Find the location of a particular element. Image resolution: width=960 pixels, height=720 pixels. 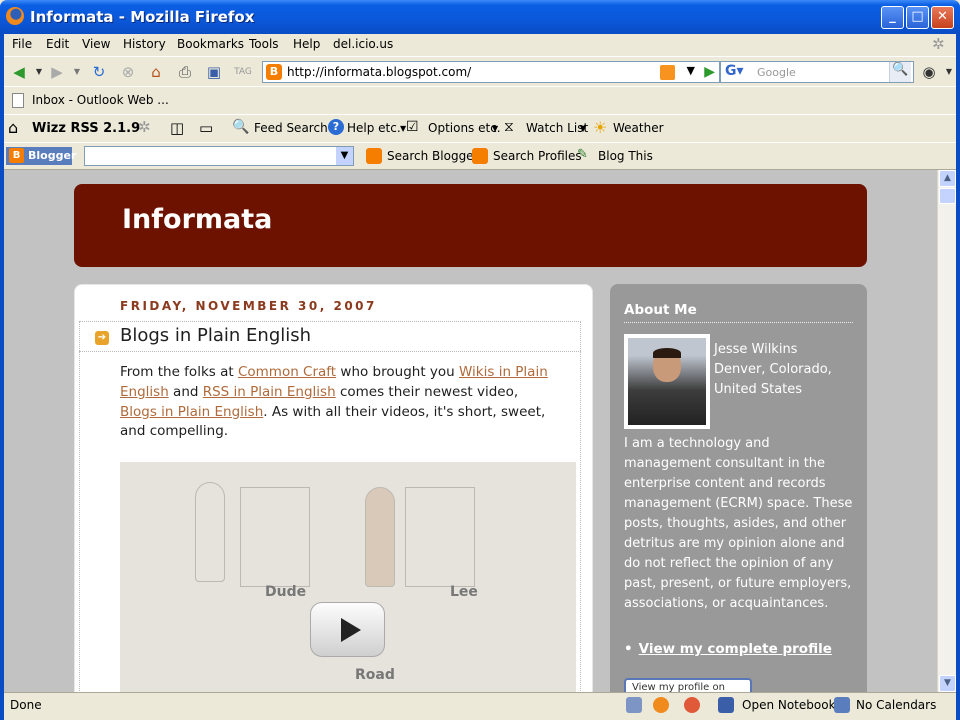

menu-file: File is located at coordinates (22, 44).